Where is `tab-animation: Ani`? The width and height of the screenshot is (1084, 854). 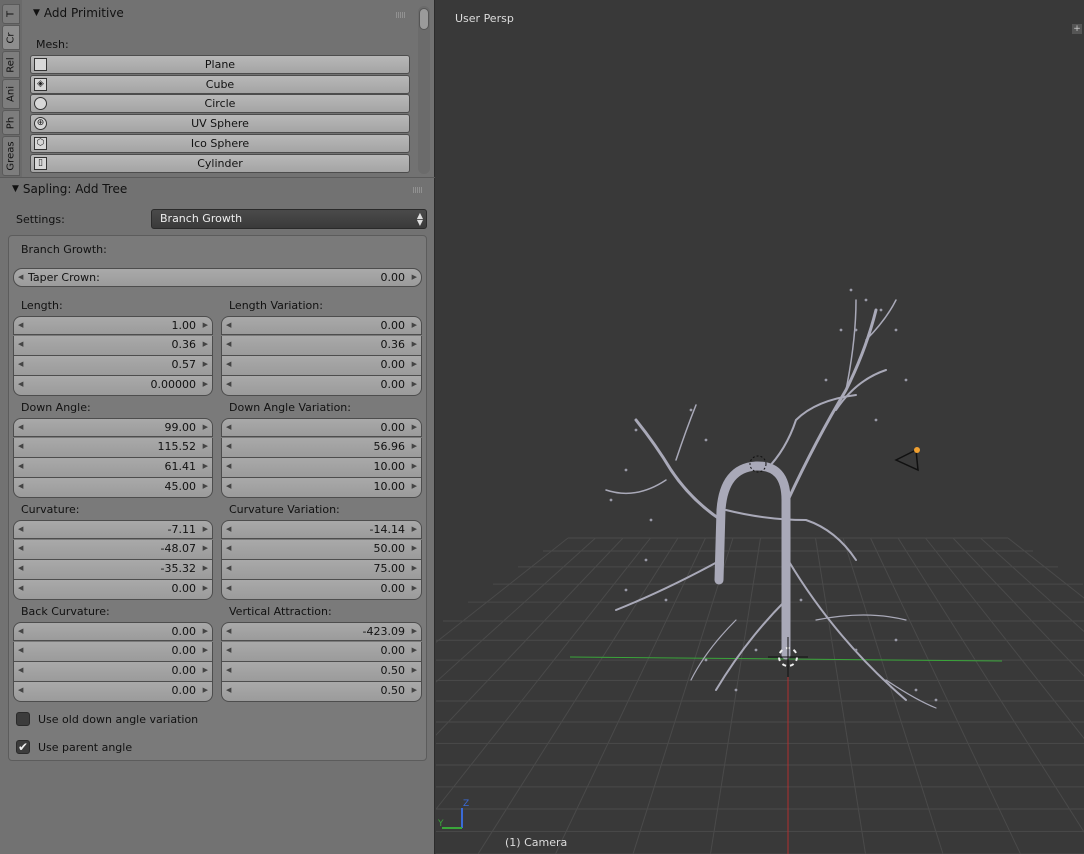 tab-animation: Ani is located at coordinates (11, 94).